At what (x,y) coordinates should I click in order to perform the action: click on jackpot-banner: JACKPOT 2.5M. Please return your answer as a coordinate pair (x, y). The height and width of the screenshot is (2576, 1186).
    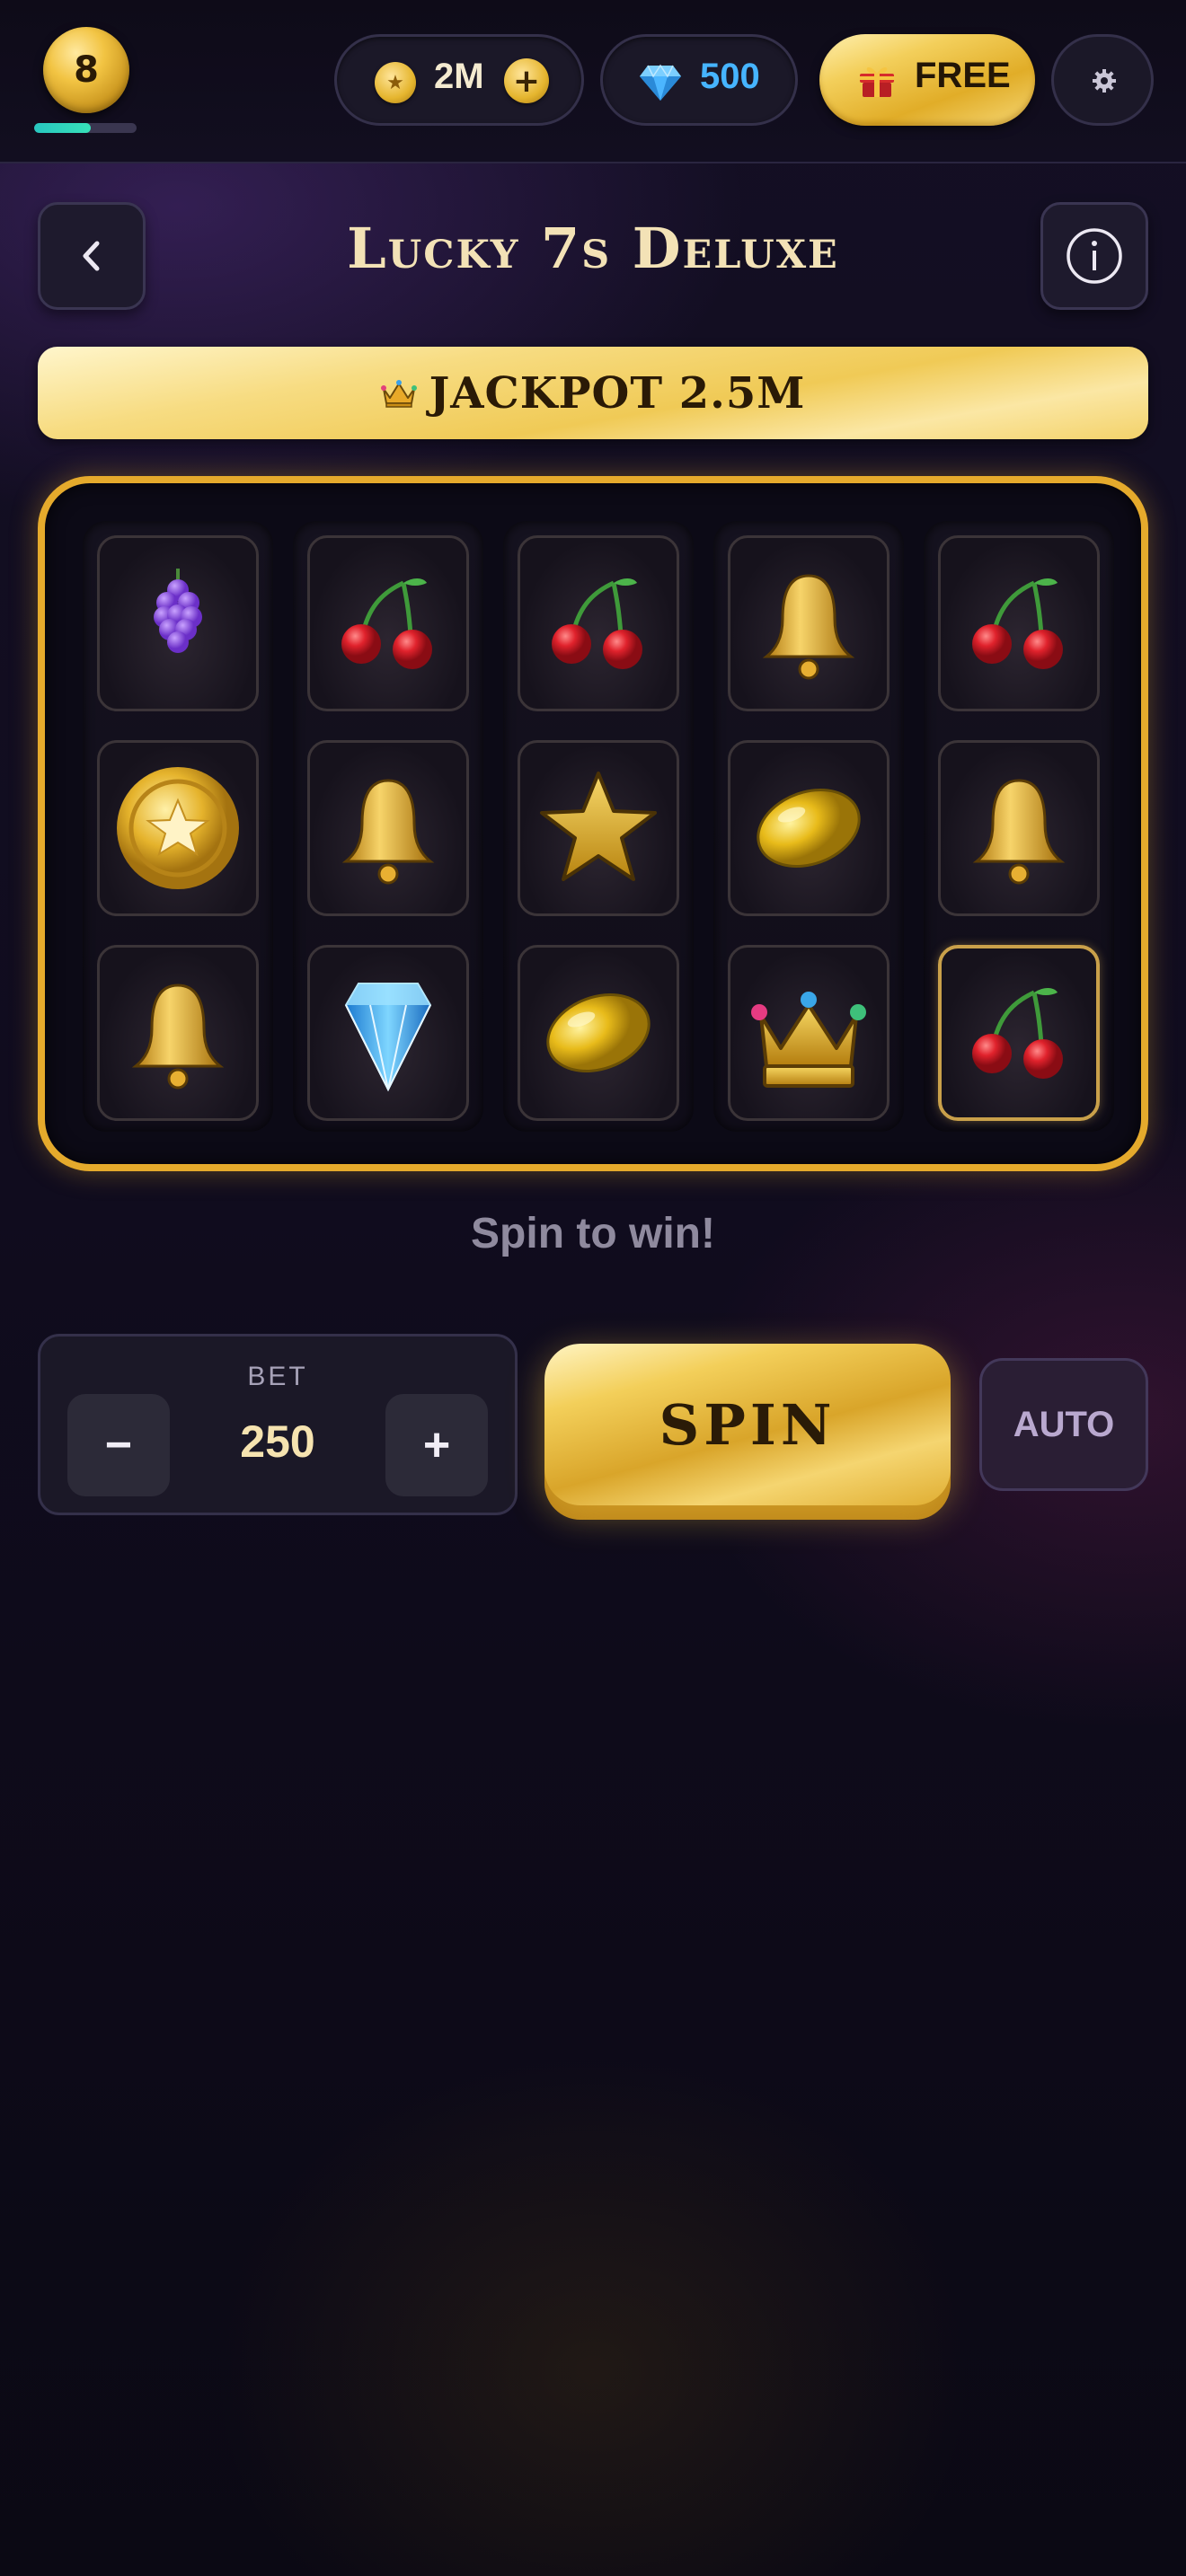
    Looking at the image, I should click on (593, 393).